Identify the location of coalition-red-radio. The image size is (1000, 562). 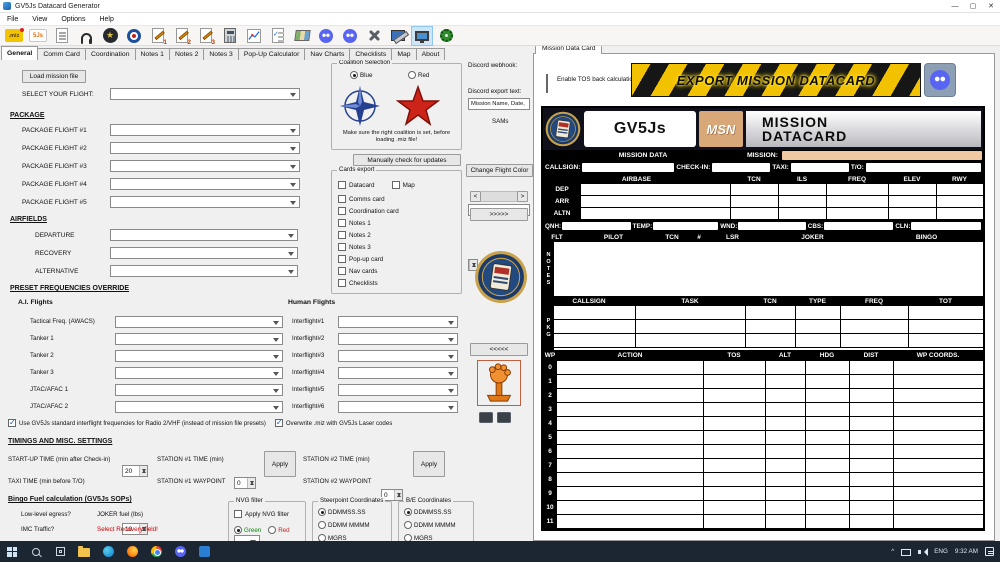
(412, 75).